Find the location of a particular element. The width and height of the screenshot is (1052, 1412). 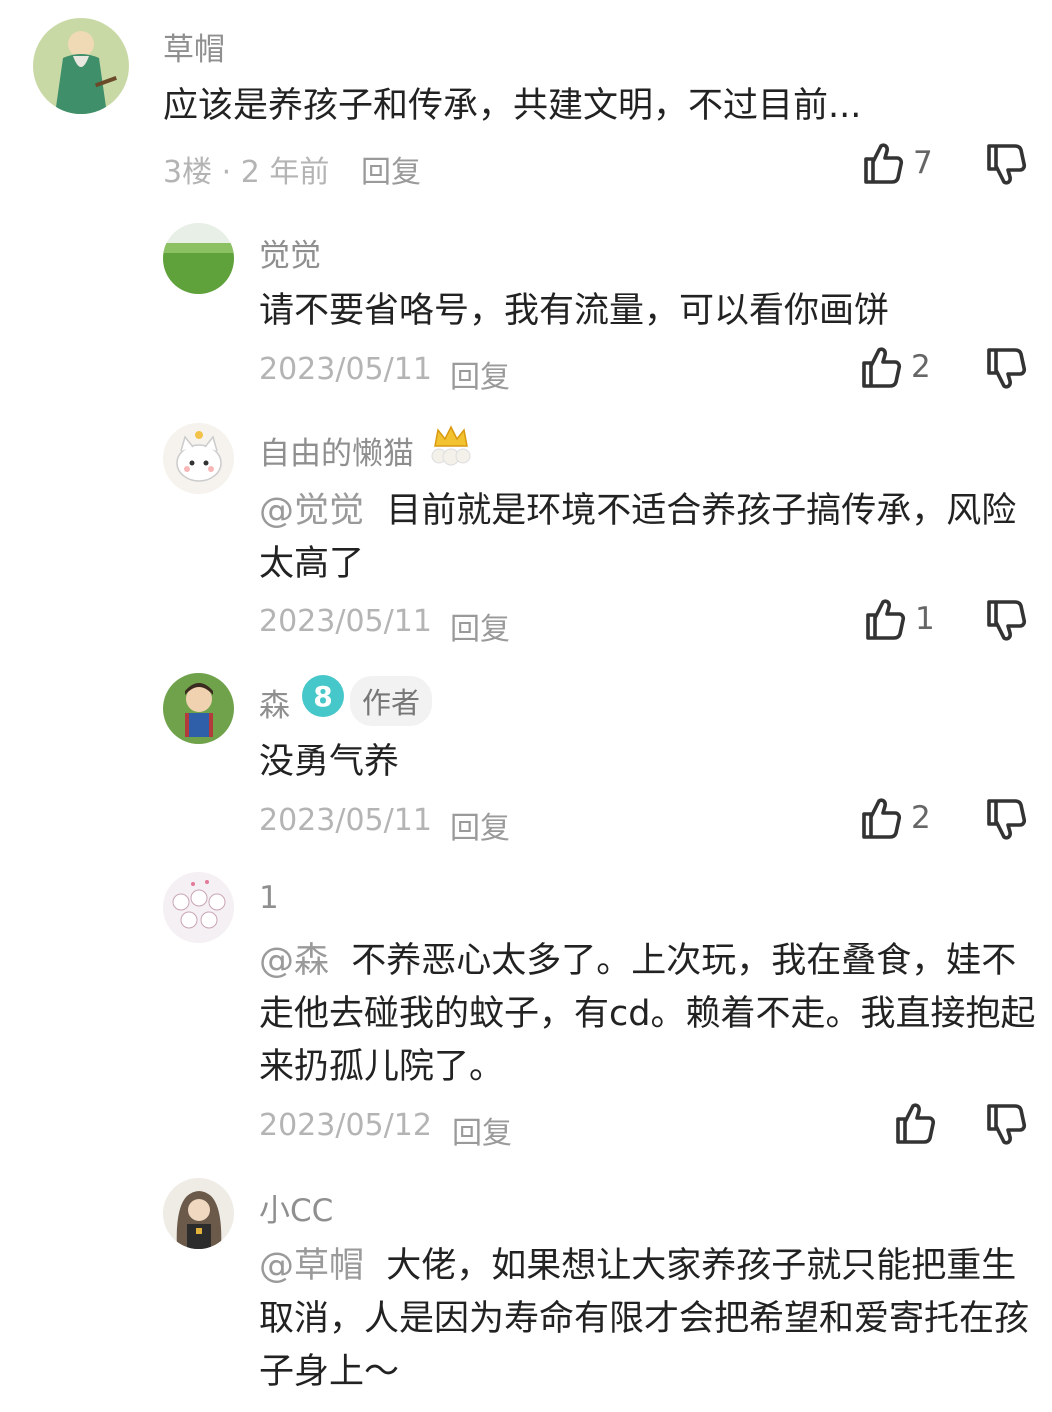

crown-icon is located at coordinates (451, 445).